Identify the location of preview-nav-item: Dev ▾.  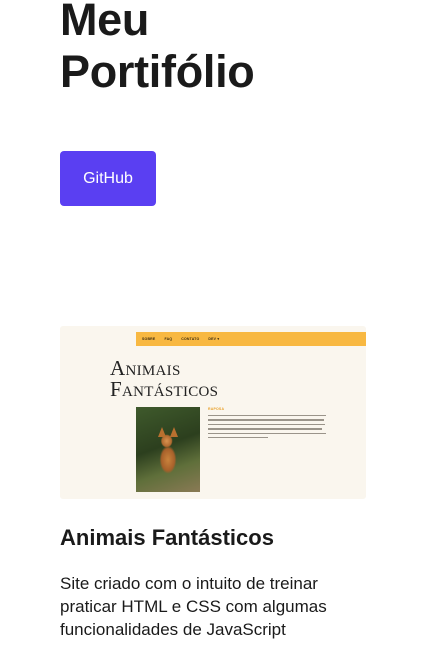
(214, 339).